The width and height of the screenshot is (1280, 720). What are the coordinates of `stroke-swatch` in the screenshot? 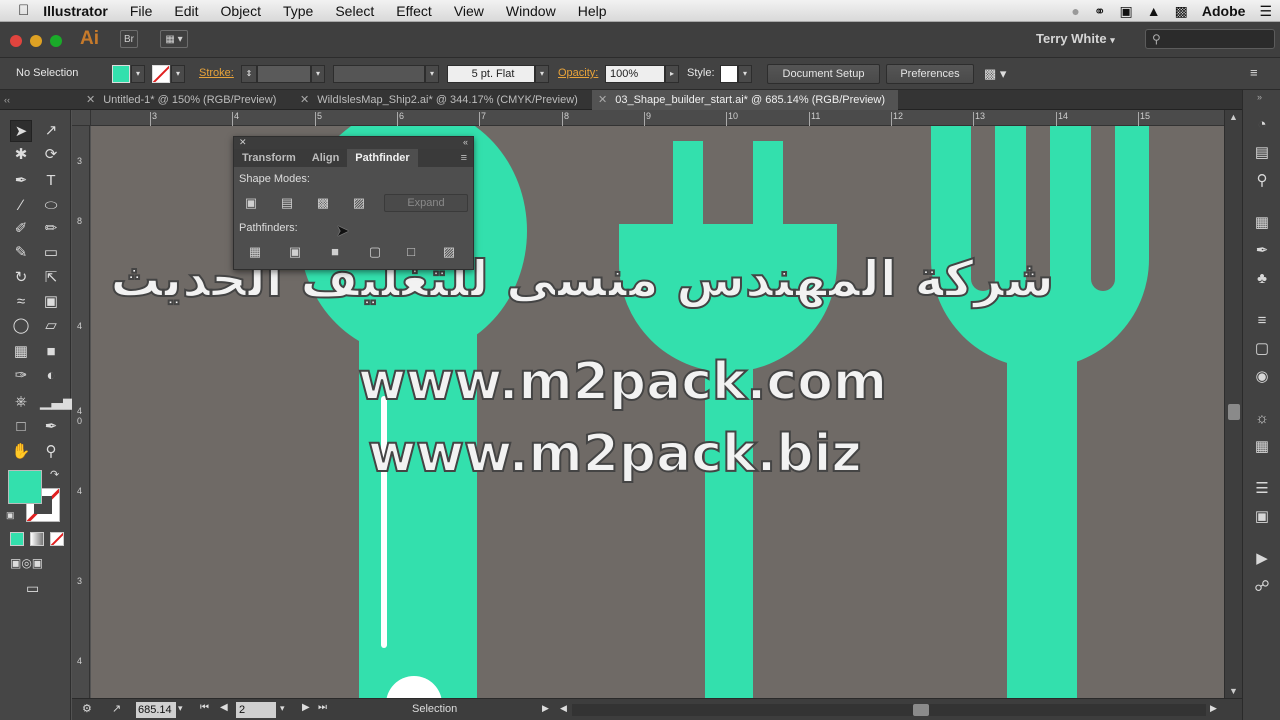 It's located at (161, 74).